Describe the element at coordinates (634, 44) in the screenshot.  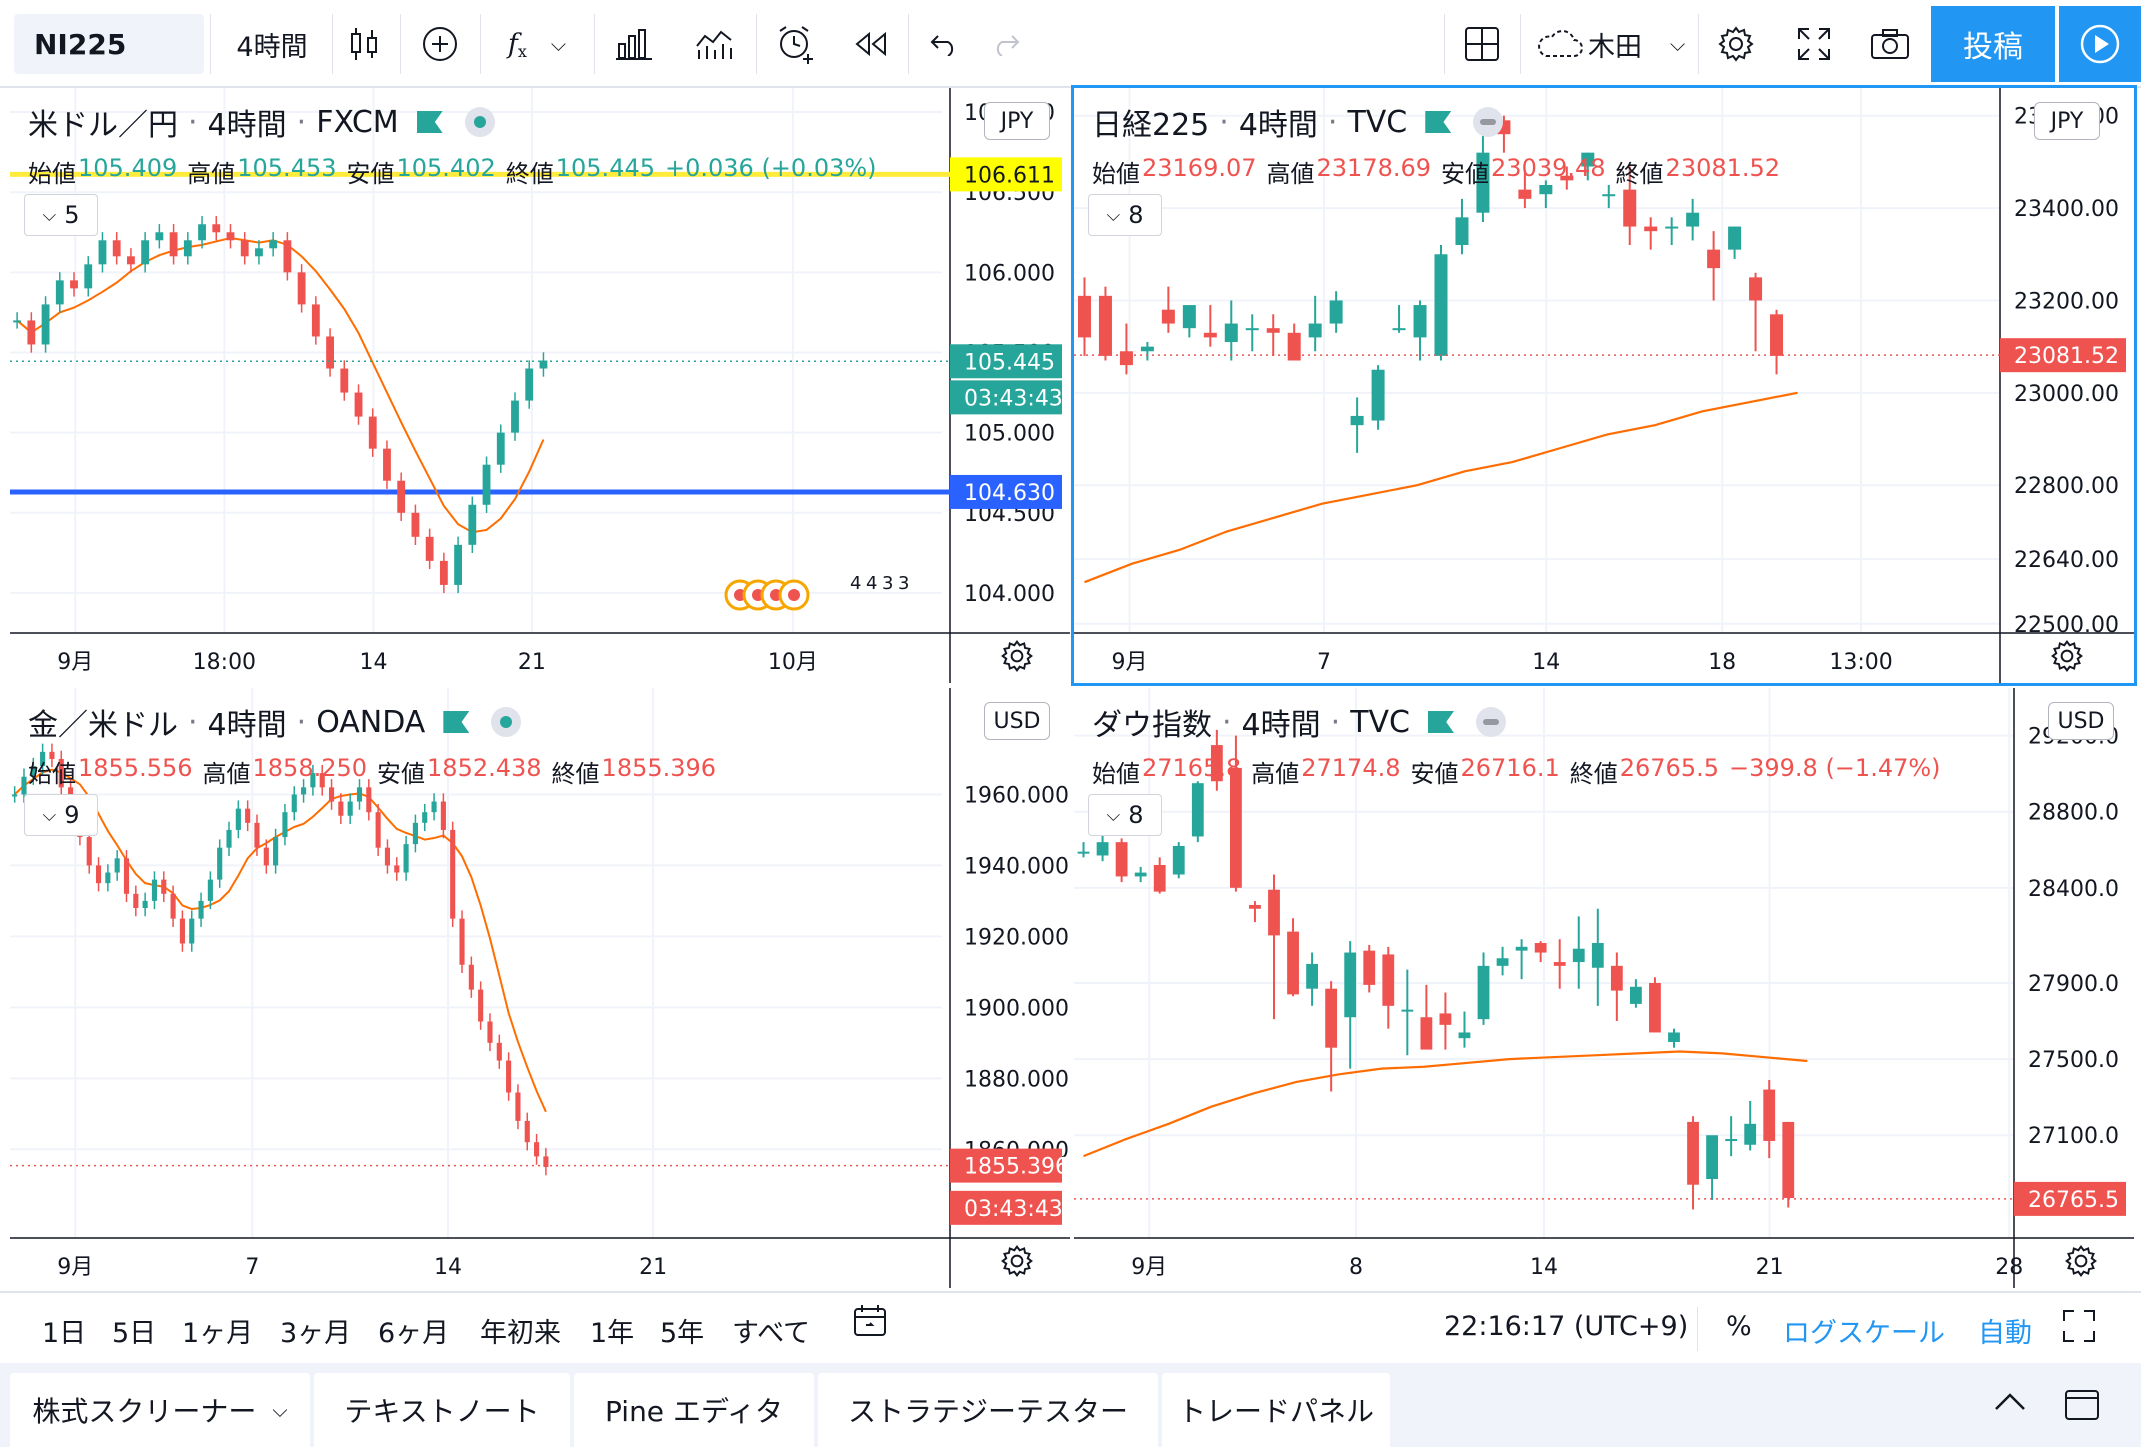
I see `financials-button` at that location.